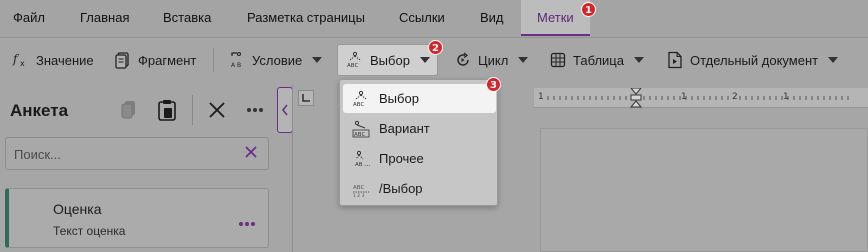  I want to click on menu-item-label: Выбор, so click(399, 98).